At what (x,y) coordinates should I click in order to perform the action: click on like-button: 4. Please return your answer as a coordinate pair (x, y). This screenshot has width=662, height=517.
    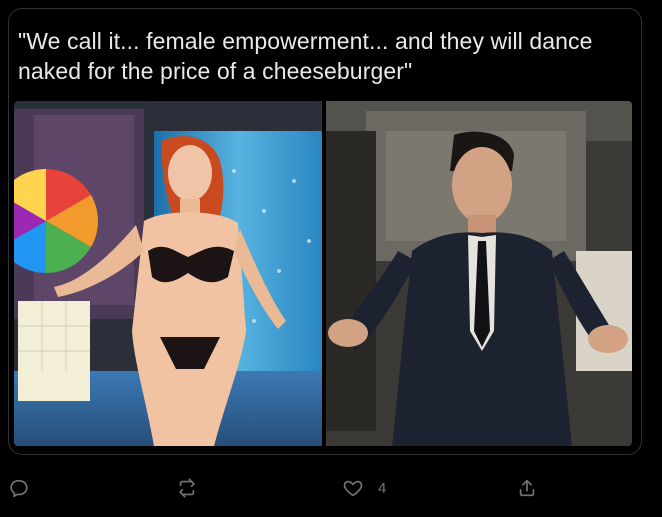
    Looking at the image, I should click on (364, 488).